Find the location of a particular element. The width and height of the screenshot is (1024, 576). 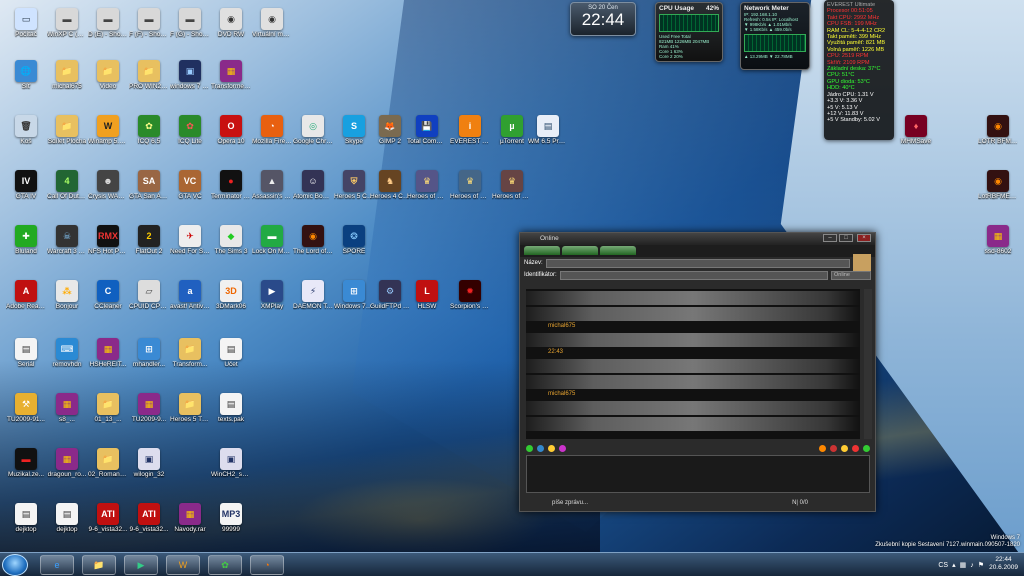

color-icon is located at coordinates (562, 448).